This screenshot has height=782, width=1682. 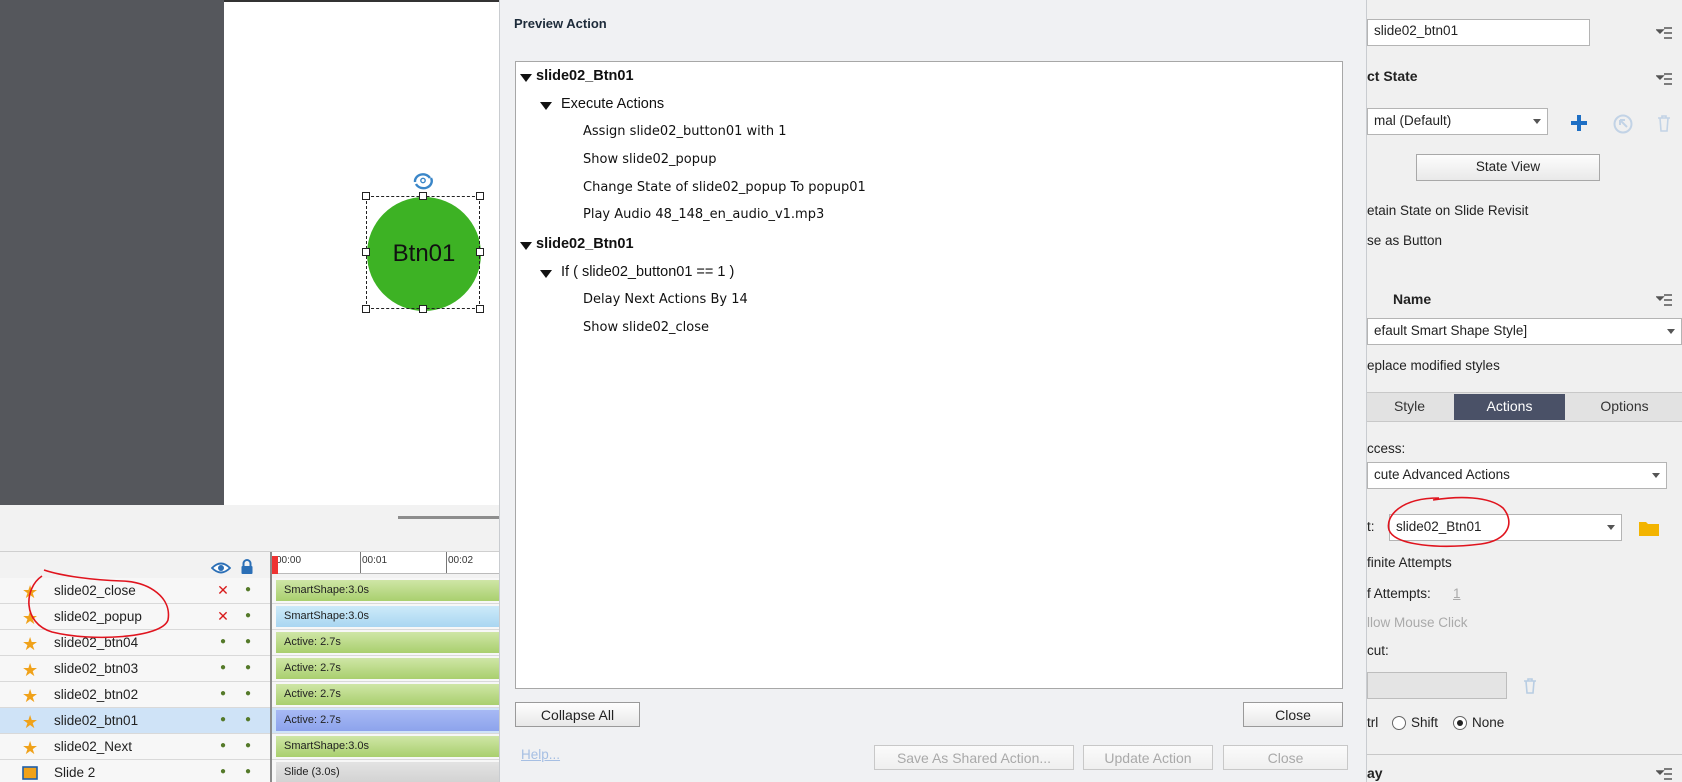 What do you see at coordinates (1409, 407) in the screenshot?
I see `tab-style: Style` at bounding box center [1409, 407].